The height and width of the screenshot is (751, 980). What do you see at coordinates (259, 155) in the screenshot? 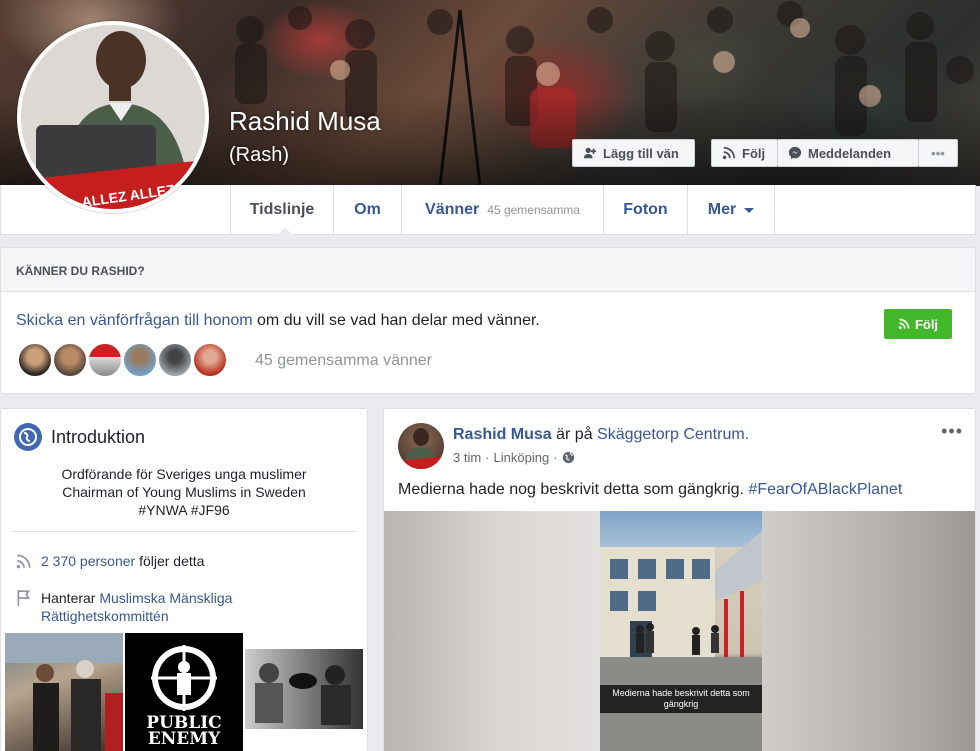
I see `profile-alternate-name: (Rash)` at bounding box center [259, 155].